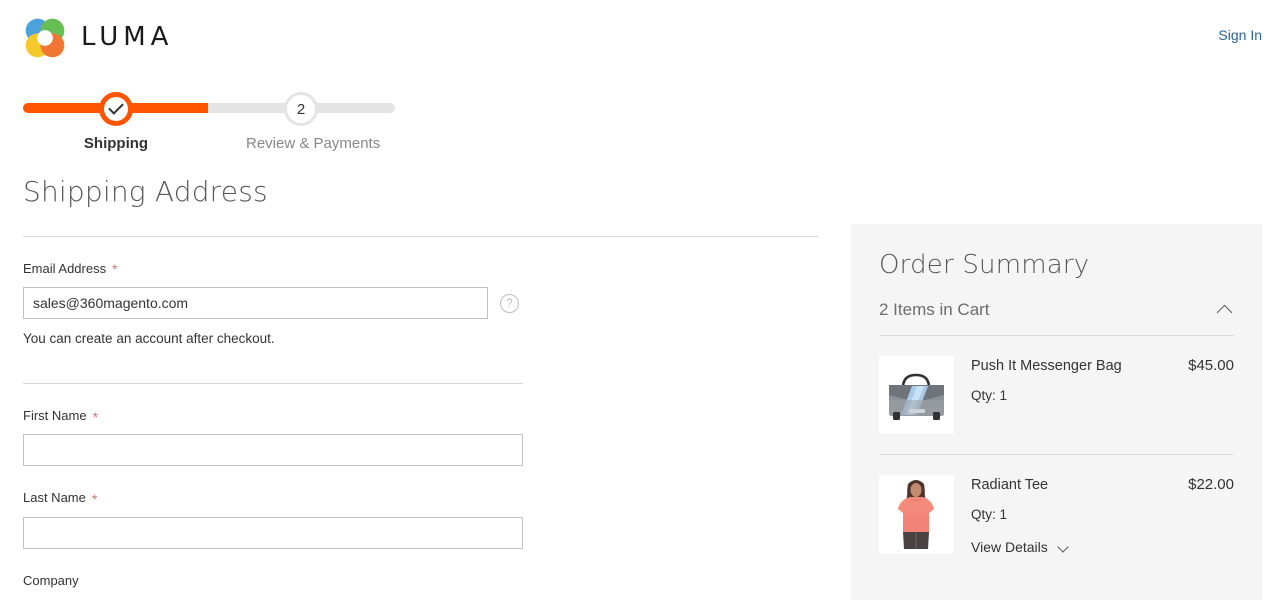  I want to click on last-name-input-row, so click(423, 532).